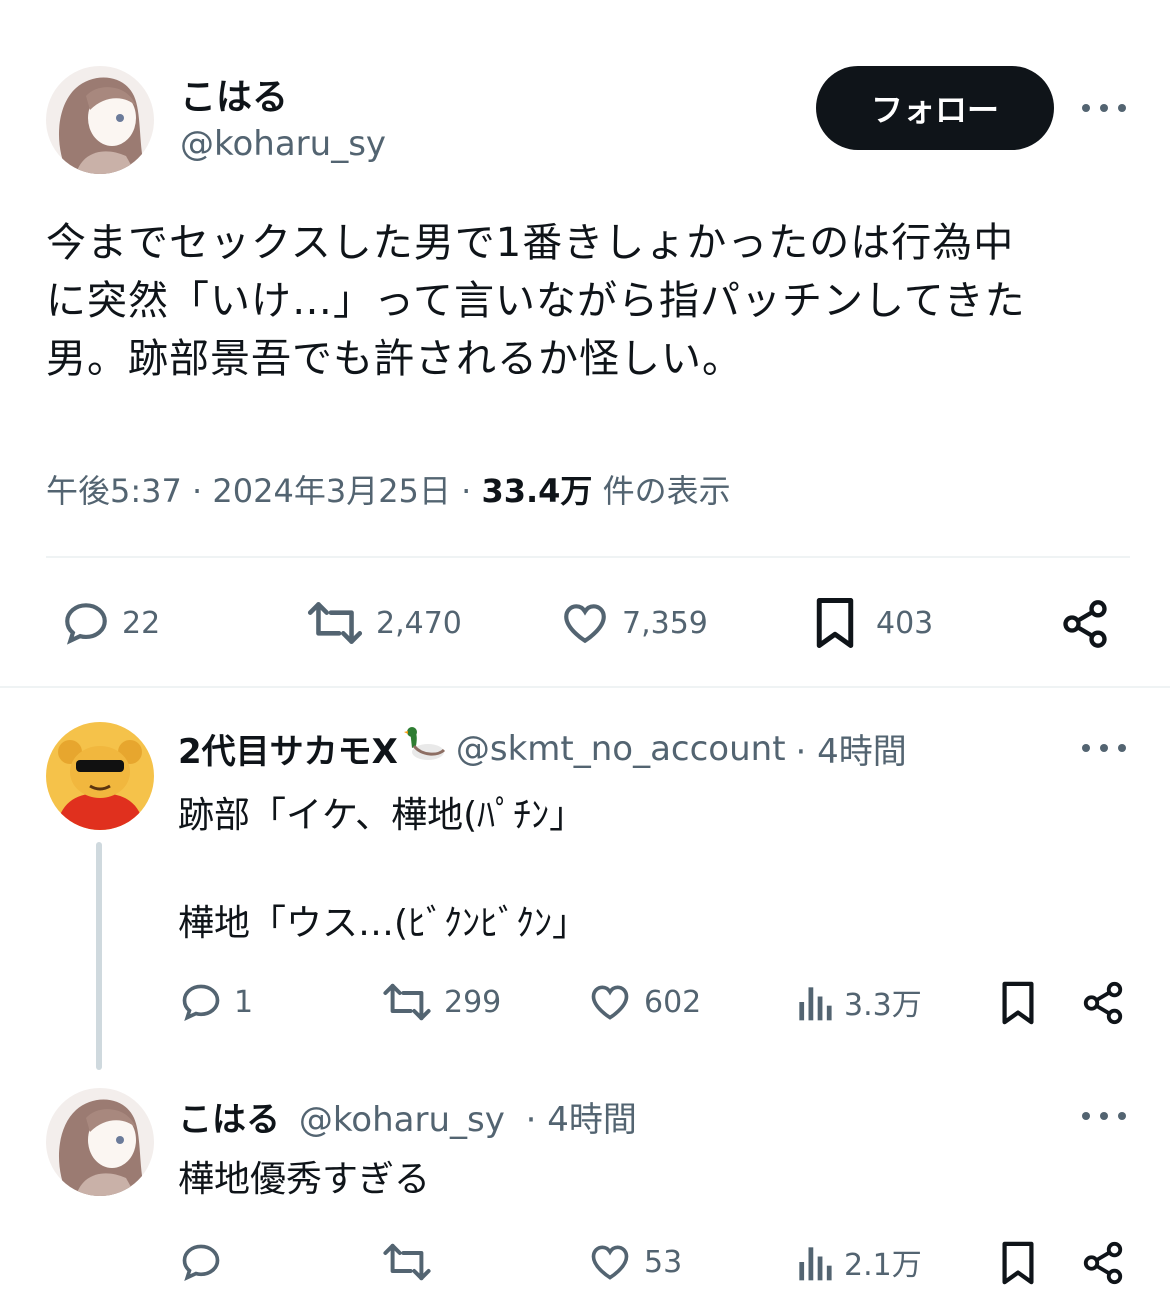 This screenshot has height=1301, width=1170. Describe the element at coordinates (621, 749) in the screenshot. I see `reply1-handle: @skmt_no_account` at that location.